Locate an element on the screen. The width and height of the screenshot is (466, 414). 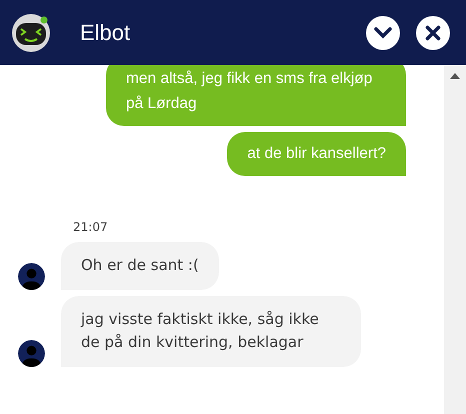
close-icon is located at coordinates (433, 32).